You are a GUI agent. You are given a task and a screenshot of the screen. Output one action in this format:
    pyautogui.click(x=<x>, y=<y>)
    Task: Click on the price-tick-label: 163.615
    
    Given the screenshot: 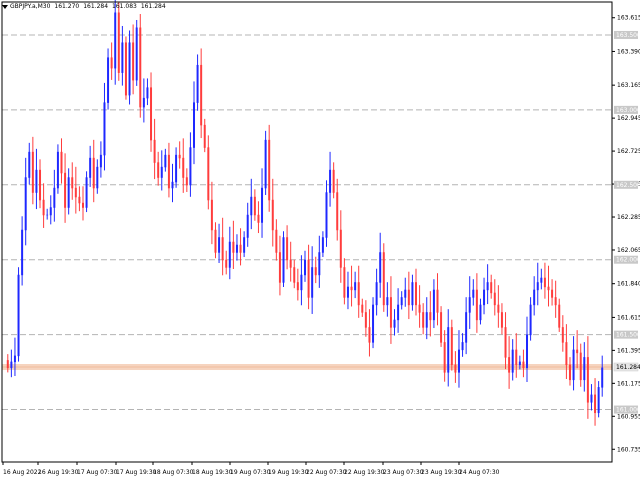 What is the action you would take?
    pyautogui.click(x=628, y=18)
    